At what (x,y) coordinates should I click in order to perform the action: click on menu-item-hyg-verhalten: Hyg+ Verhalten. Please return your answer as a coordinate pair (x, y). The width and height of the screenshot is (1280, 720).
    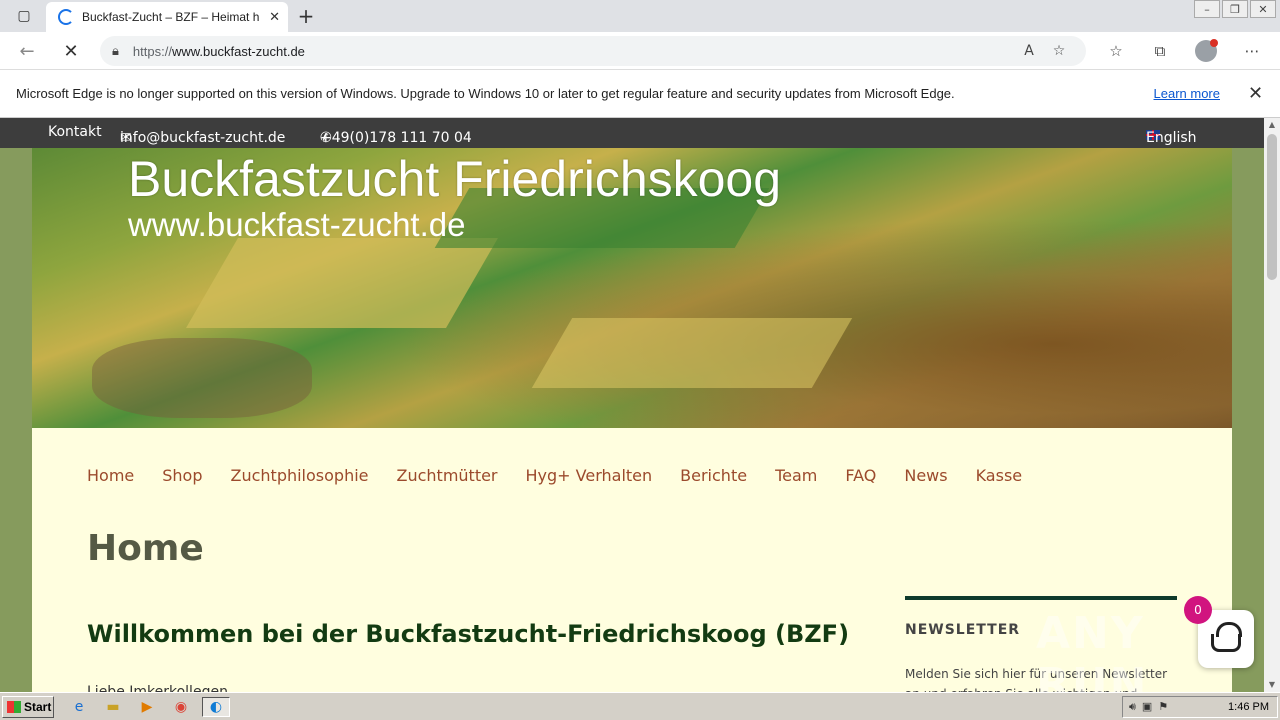
    Looking at the image, I should click on (589, 475).